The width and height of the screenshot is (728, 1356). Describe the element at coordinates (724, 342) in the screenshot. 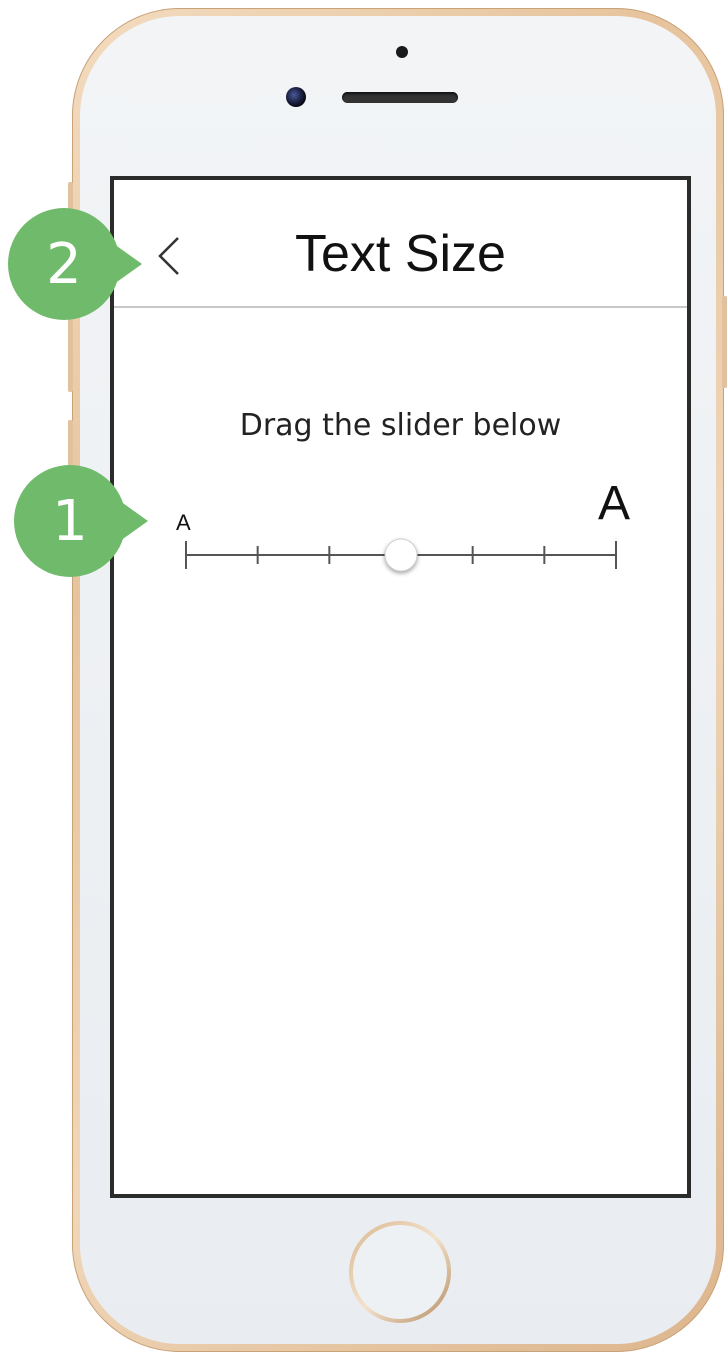

I see `power-button` at that location.